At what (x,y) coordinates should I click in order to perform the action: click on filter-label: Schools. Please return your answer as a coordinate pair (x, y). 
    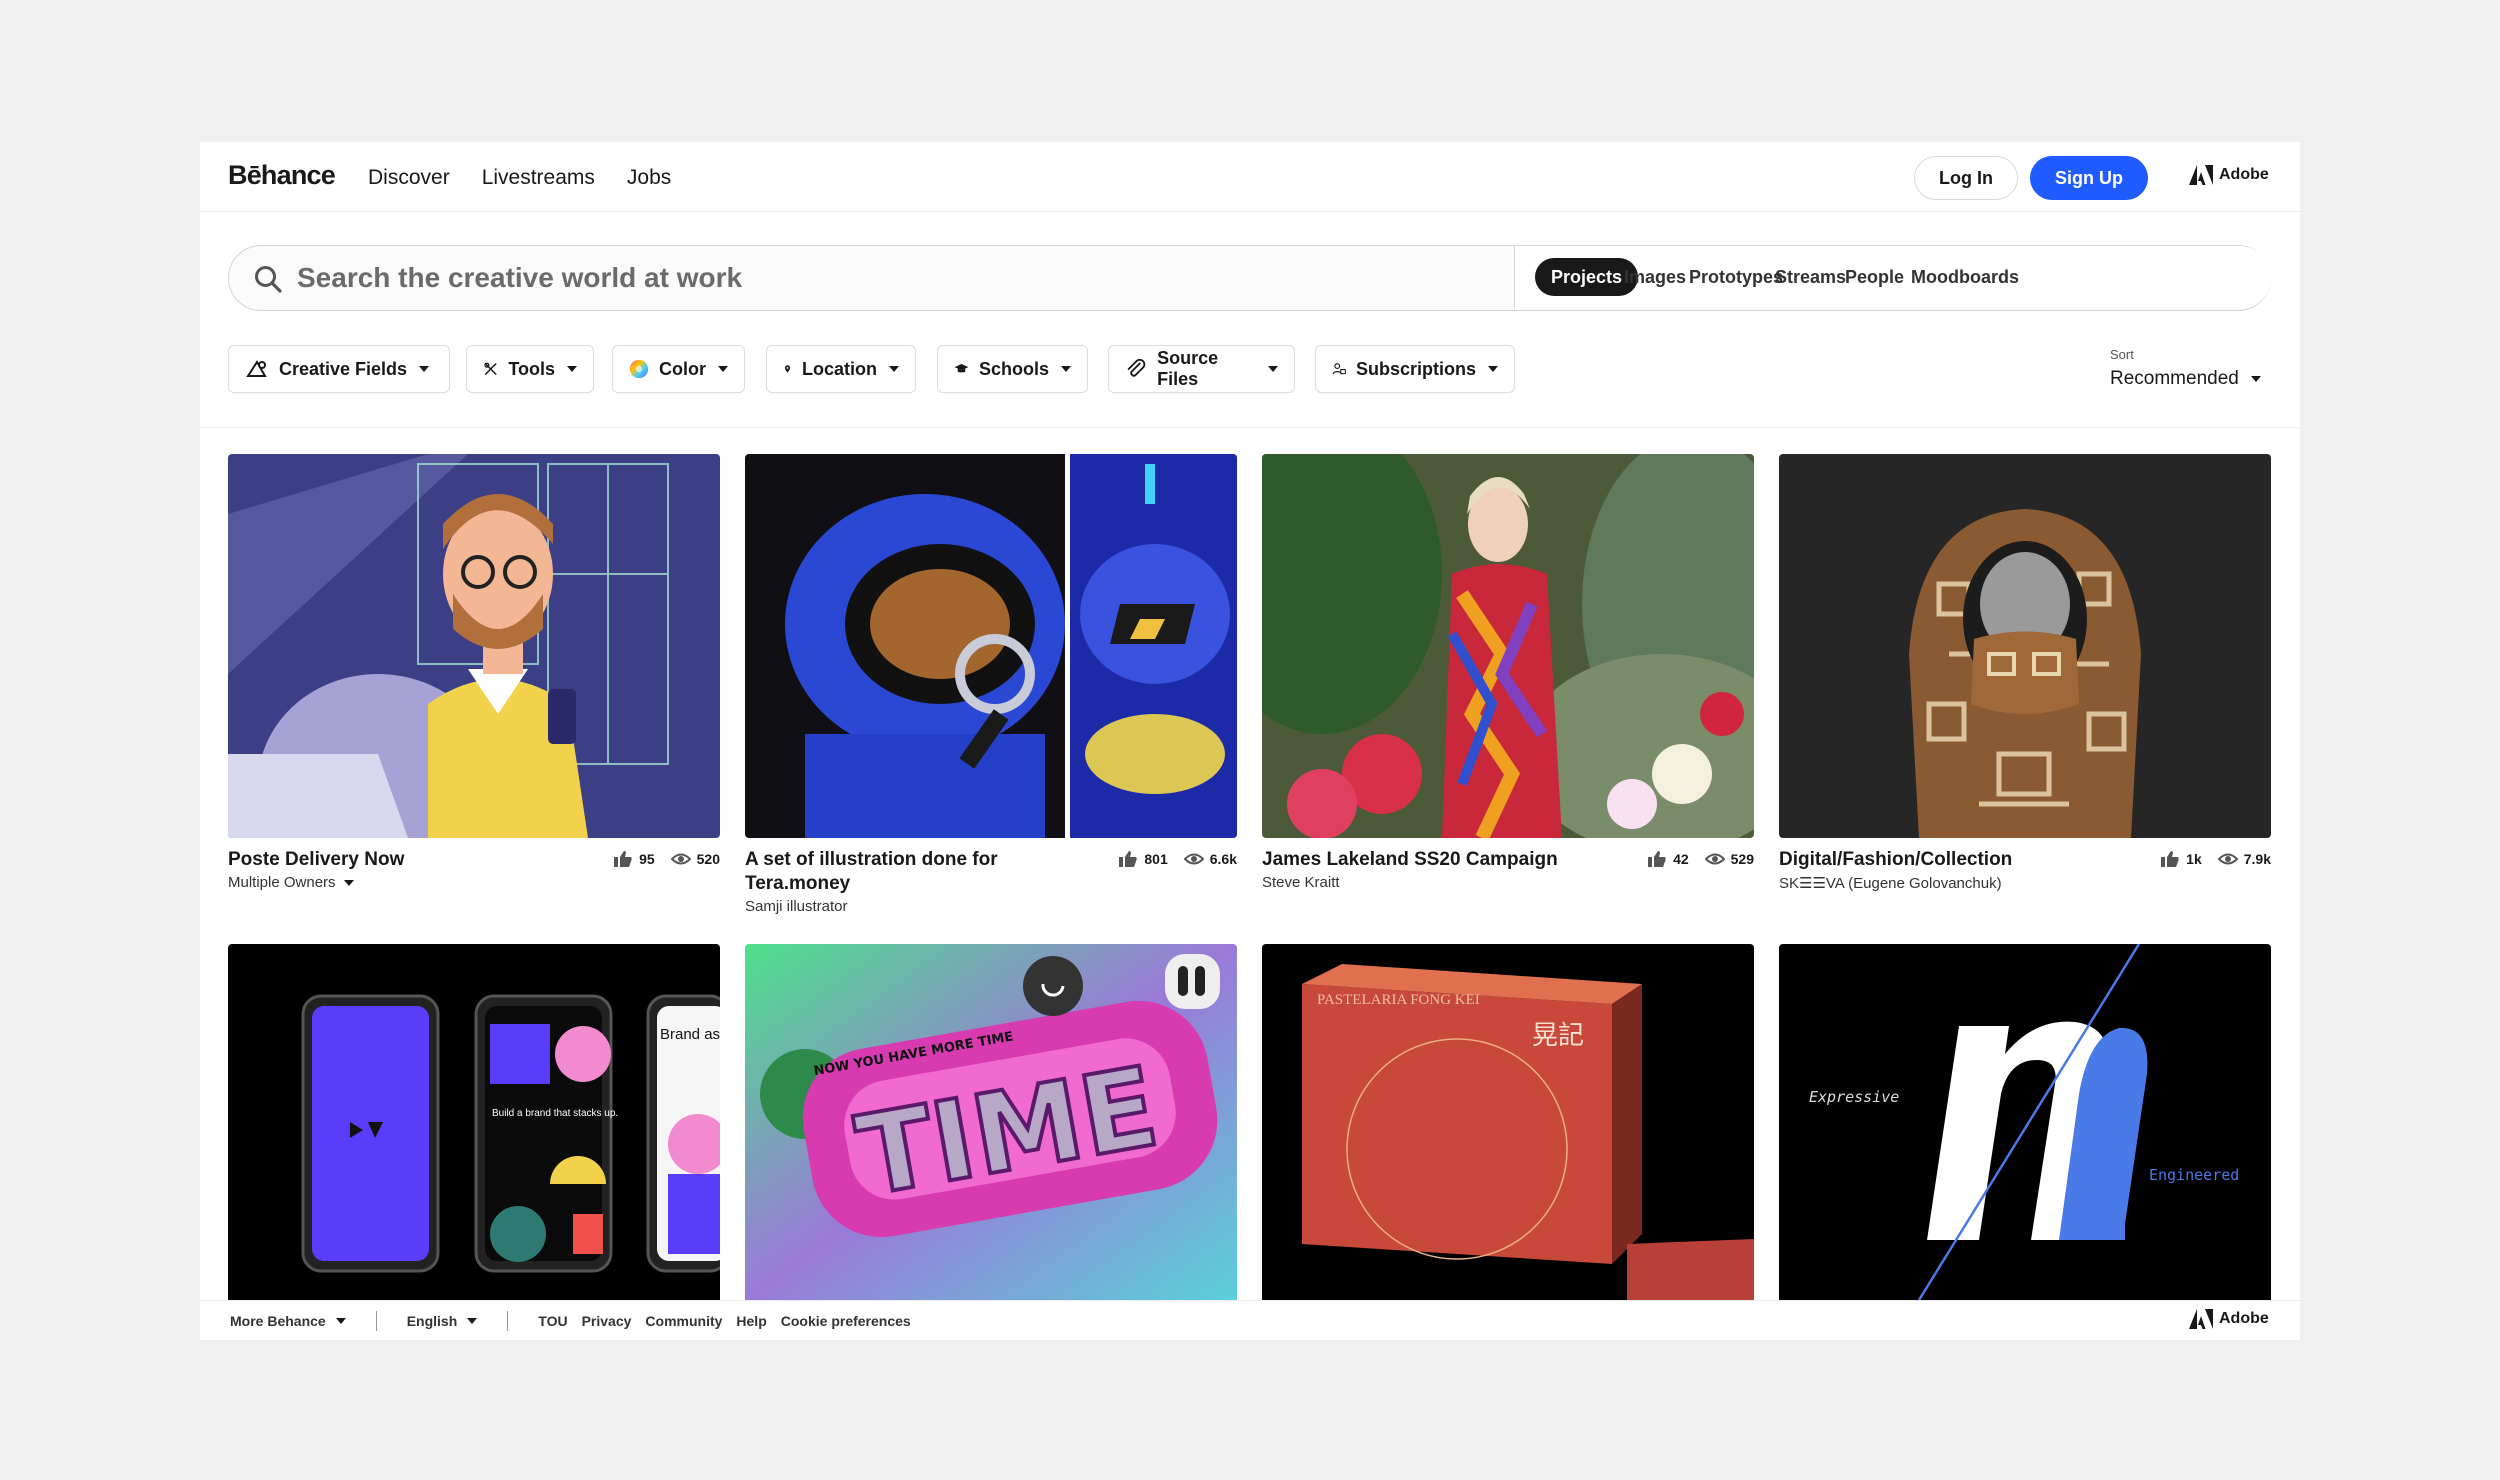
    Looking at the image, I should click on (1013, 368).